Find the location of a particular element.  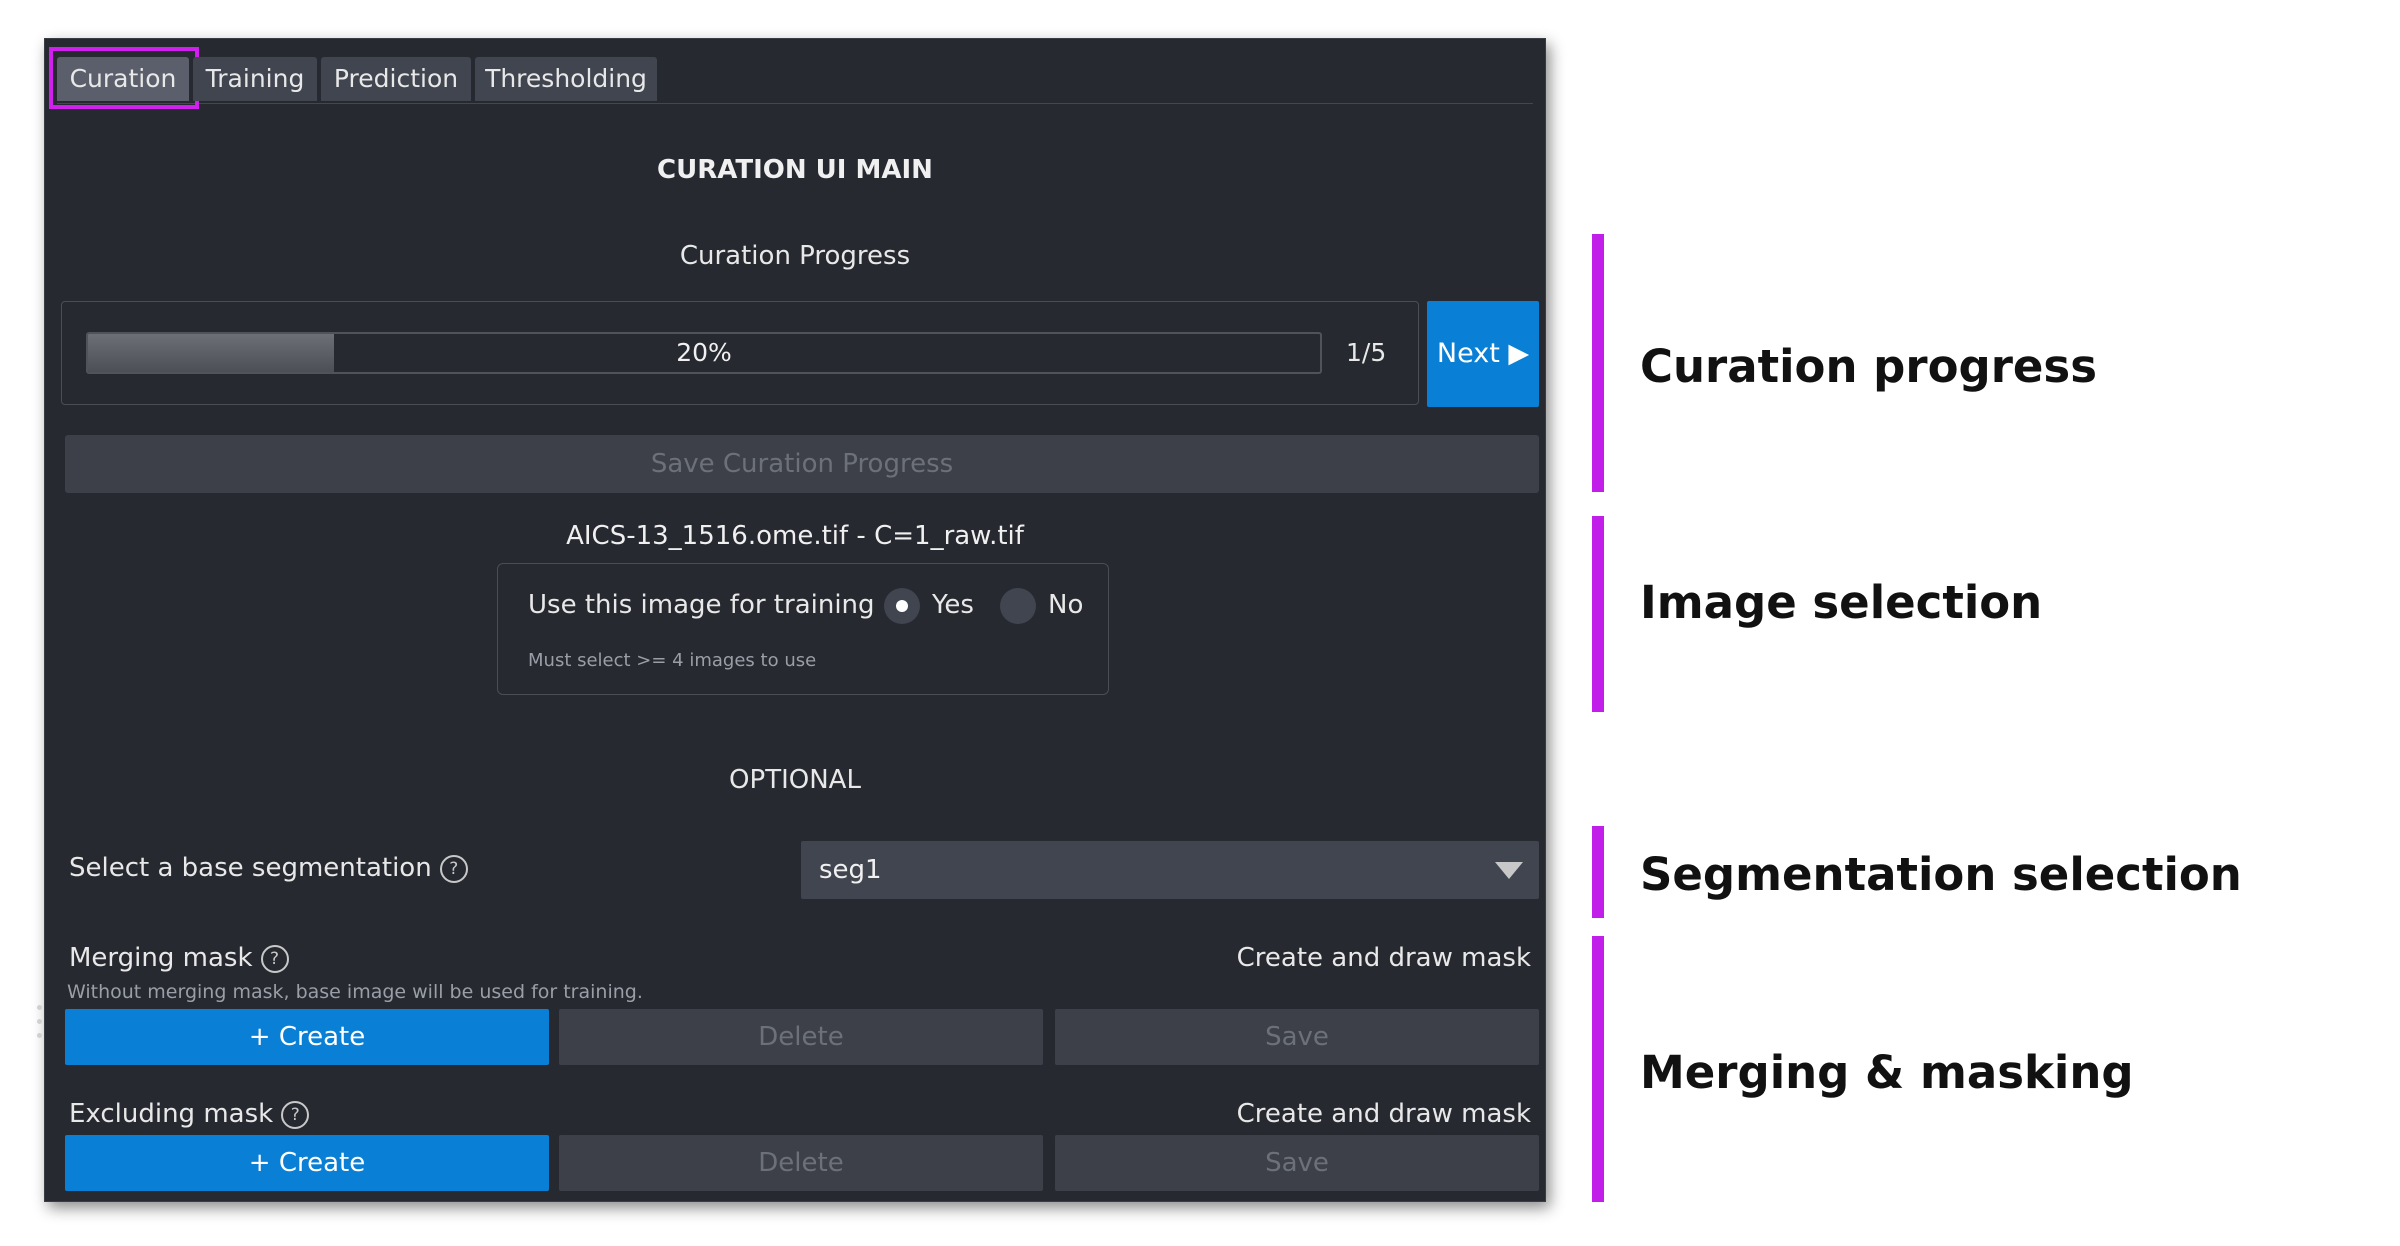

excluding-delete-button: Delete is located at coordinates (801, 1163).